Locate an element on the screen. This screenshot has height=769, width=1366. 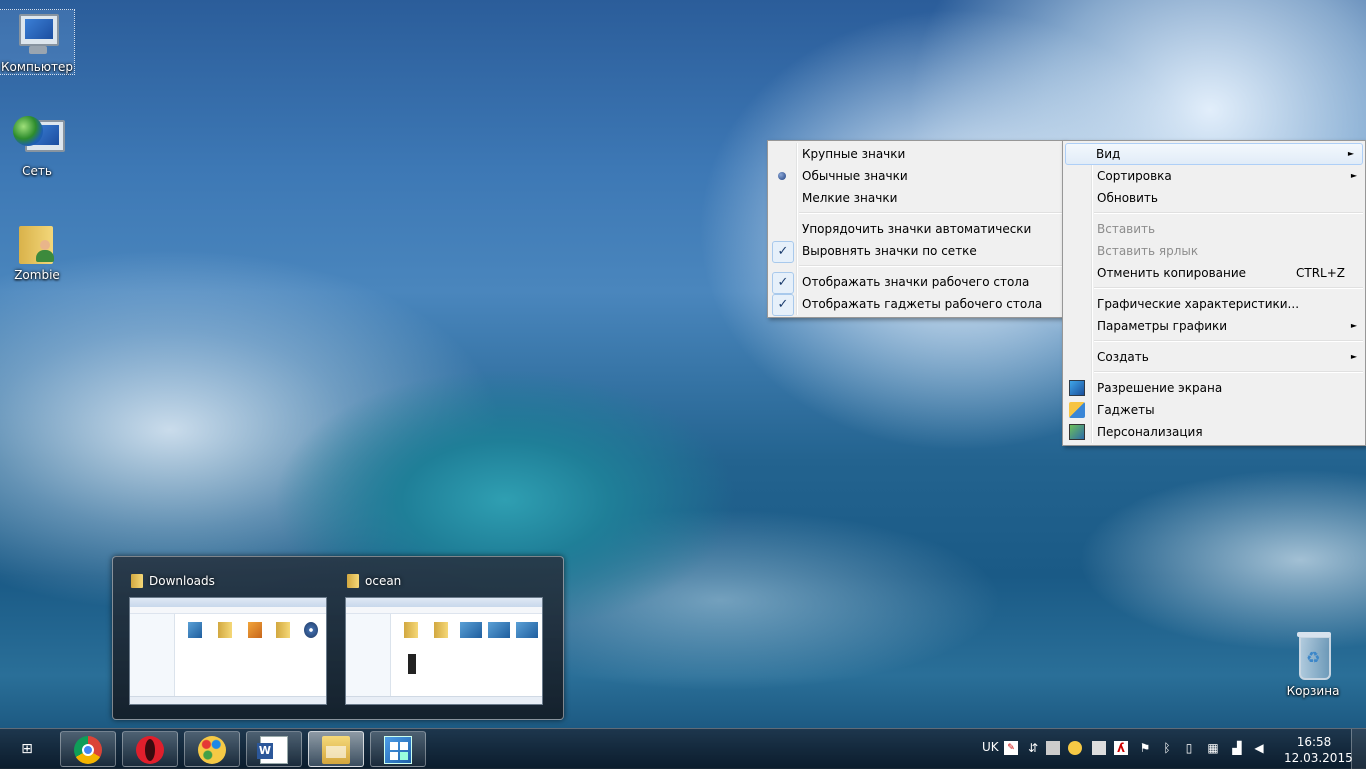
menu-item-show-gadgets: ✓ Отображать гаджеты рабочего стола is located at coordinates (916, 304).